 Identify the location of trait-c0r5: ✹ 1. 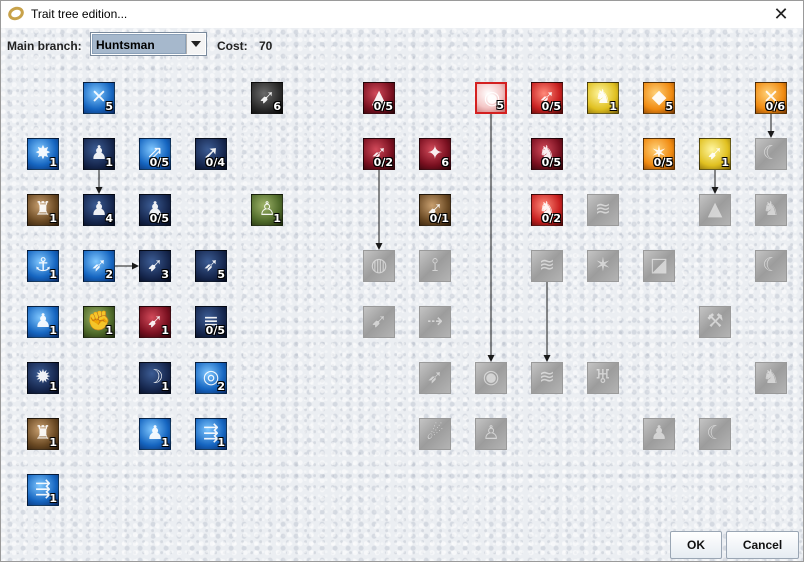
(43, 378).